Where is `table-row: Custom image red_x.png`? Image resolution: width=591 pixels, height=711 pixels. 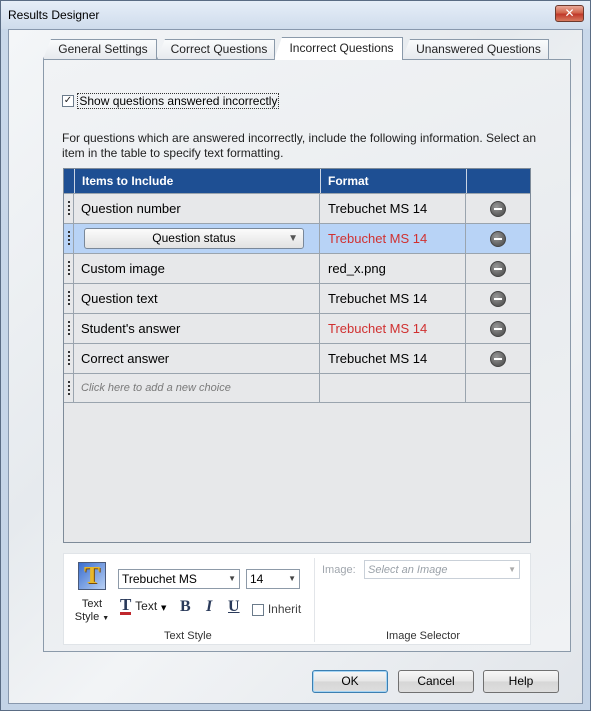 table-row: Custom image red_x.png is located at coordinates (297, 268).